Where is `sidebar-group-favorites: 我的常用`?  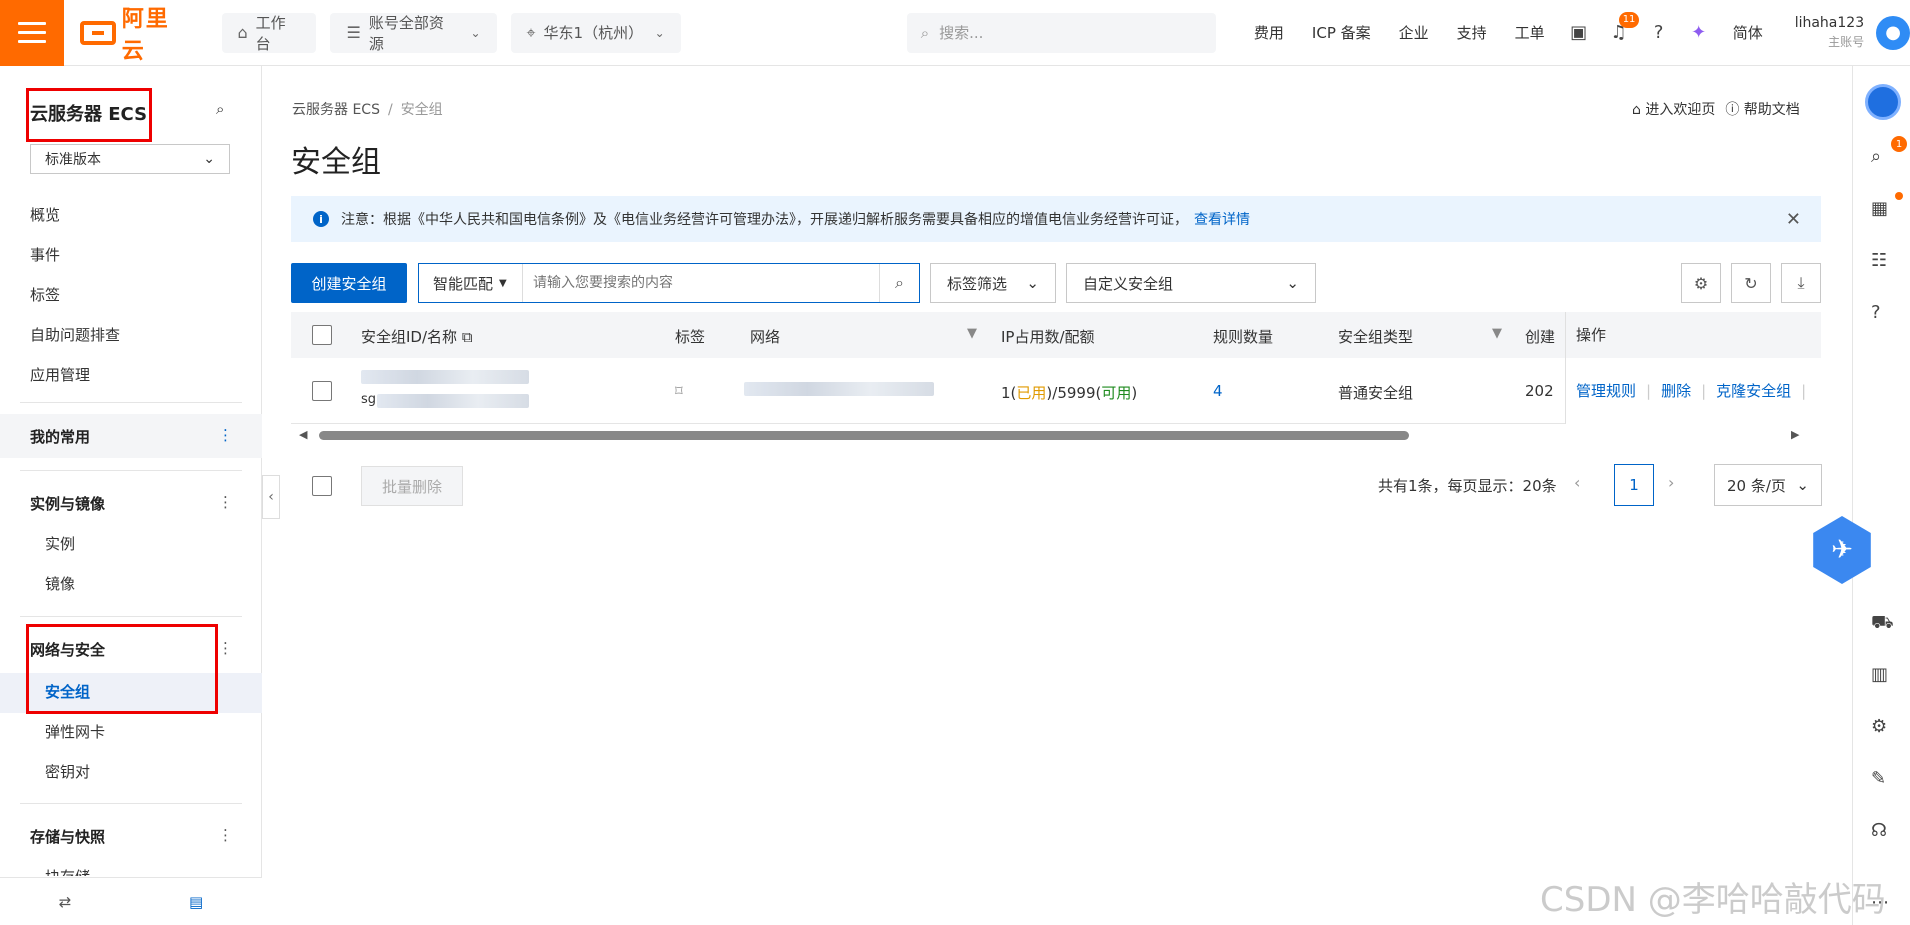 sidebar-group-favorites: 我的常用 is located at coordinates (60, 436).